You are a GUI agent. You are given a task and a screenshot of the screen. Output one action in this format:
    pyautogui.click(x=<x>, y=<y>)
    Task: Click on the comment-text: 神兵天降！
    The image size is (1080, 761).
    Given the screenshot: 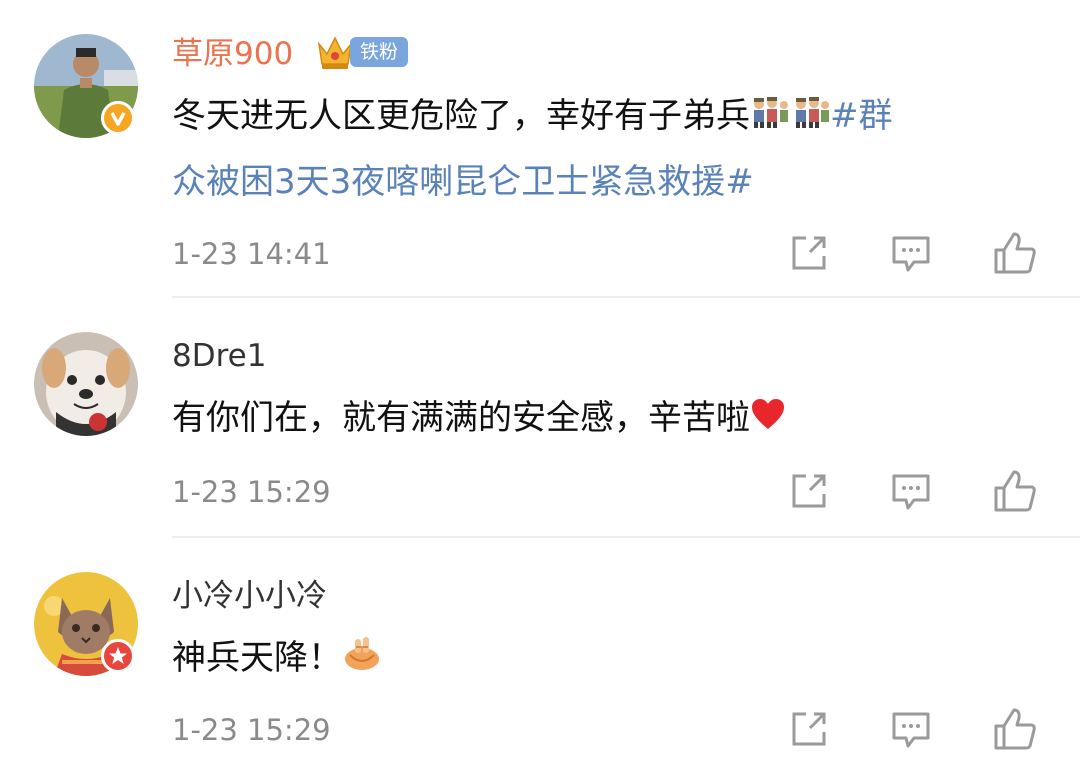 What is the action you would take?
    pyautogui.click(x=602, y=659)
    